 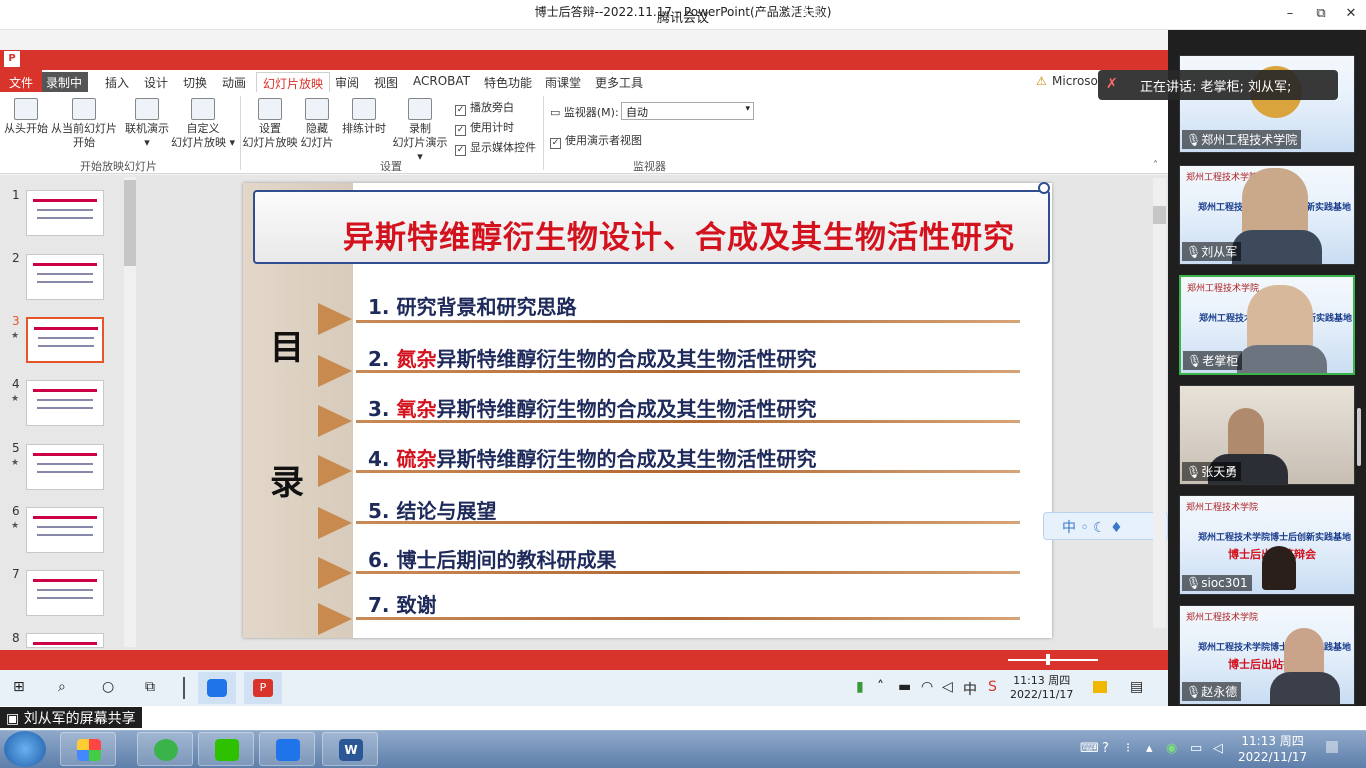 What do you see at coordinates (803, 11) in the screenshot?
I see `notes-button: ≜ 备注` at bounding box center [803, 11].